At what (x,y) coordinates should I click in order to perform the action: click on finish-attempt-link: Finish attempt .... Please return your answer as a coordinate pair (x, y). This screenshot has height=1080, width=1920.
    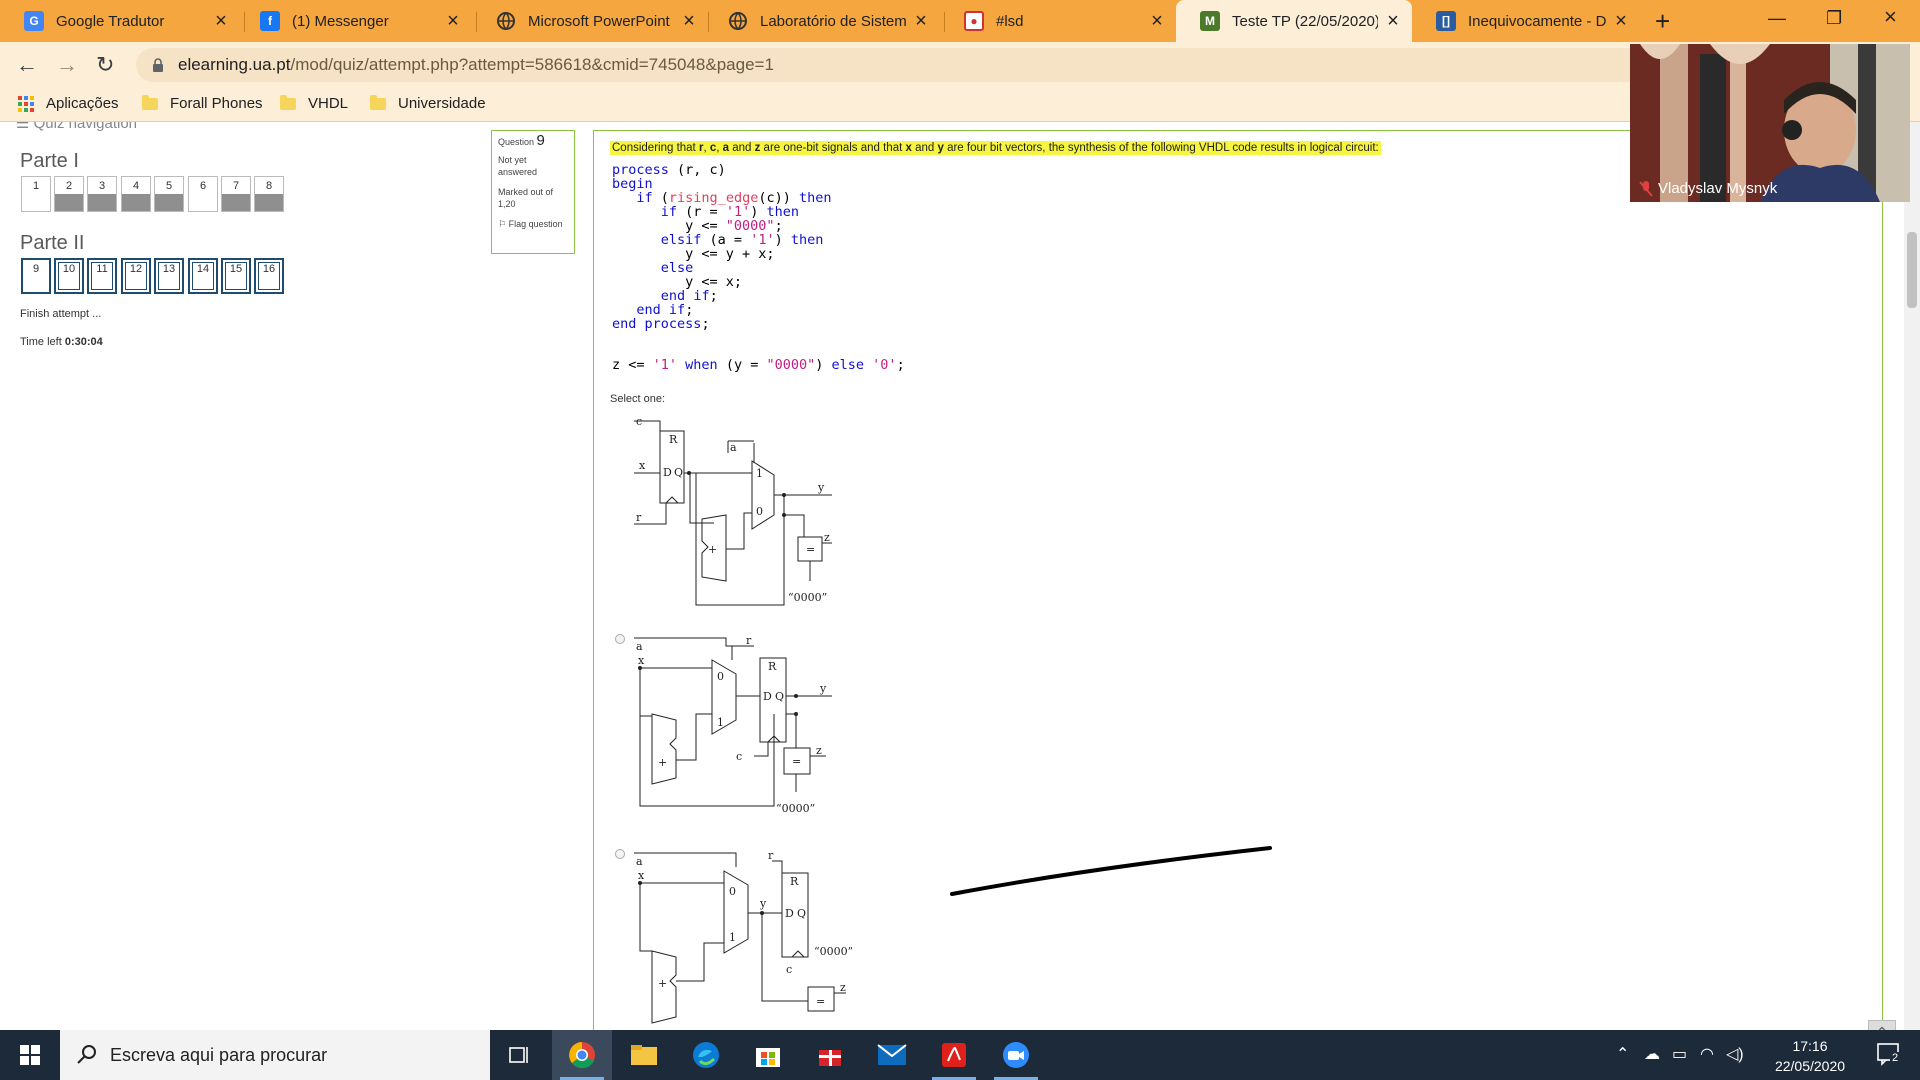
    Looking at the image, I should click on (60, 314).